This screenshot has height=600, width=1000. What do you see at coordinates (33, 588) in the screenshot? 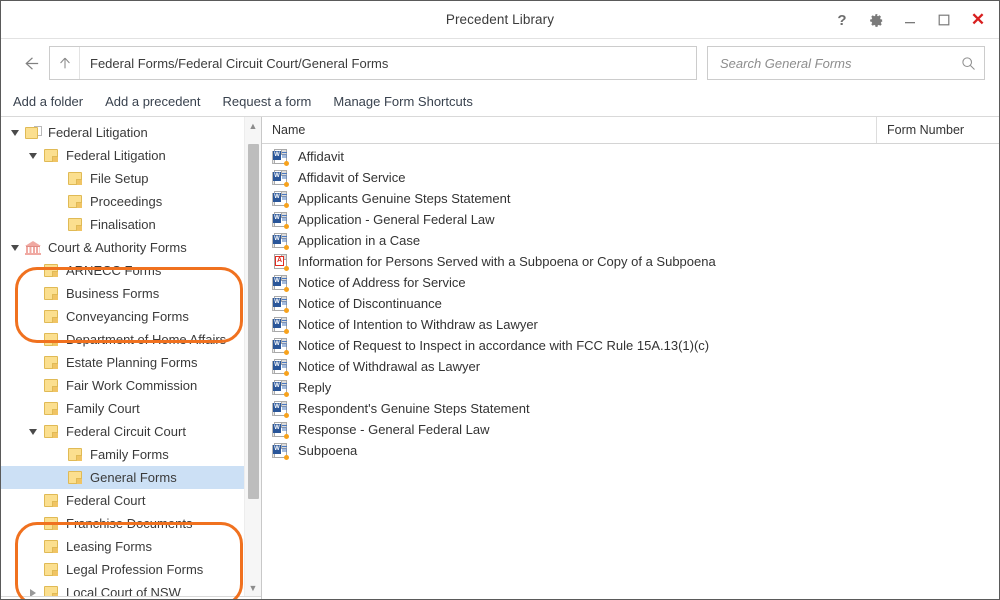
I see `expand-triangle-right-icon` at bounding box center [33, 588].